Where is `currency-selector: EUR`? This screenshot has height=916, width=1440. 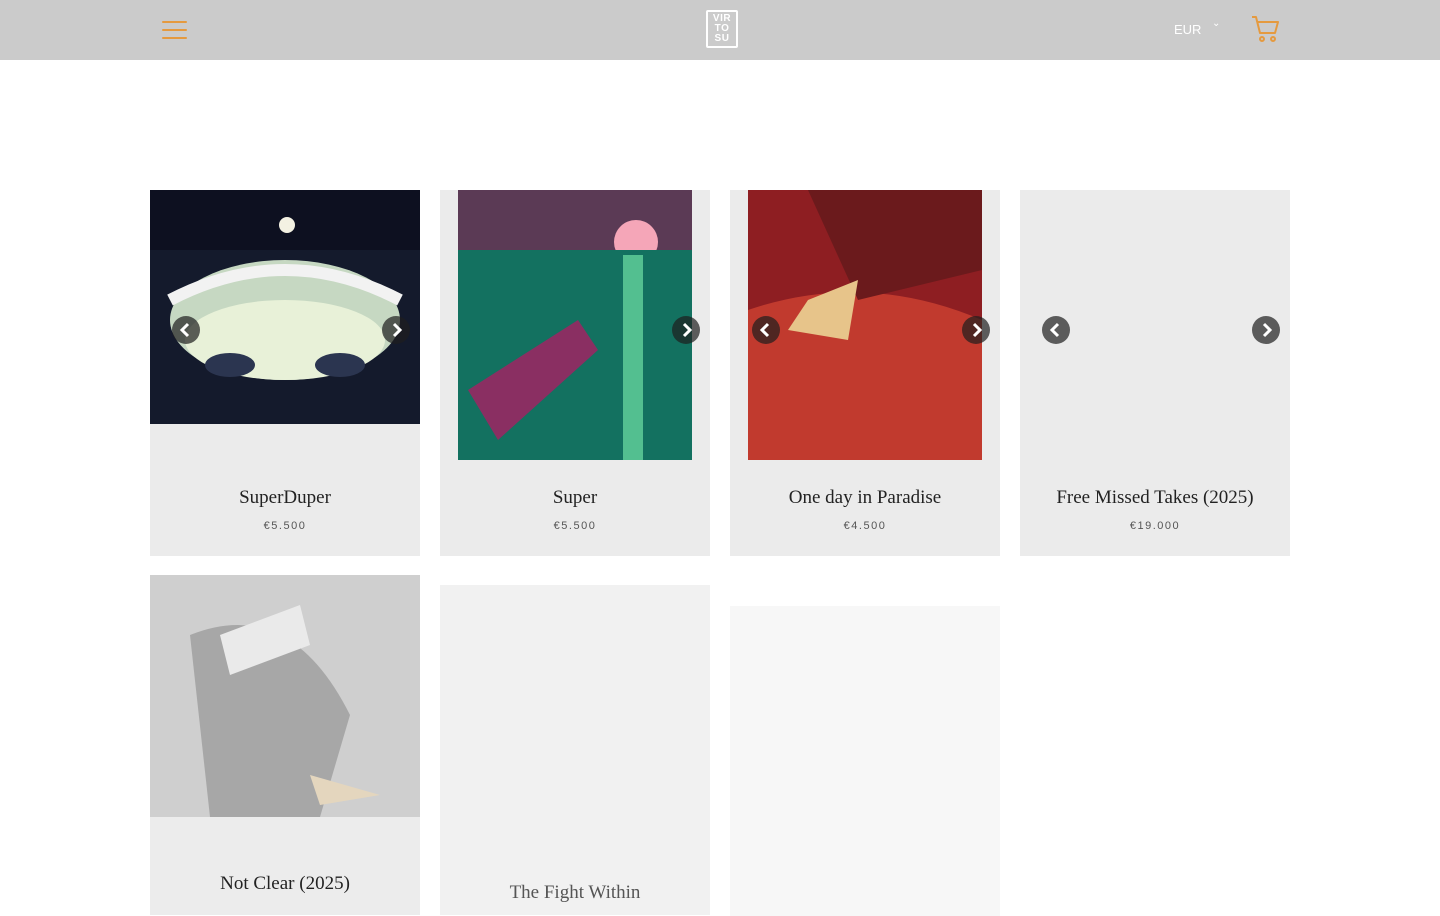 currency-selector: EUR is located at coordinates (1187, 29).